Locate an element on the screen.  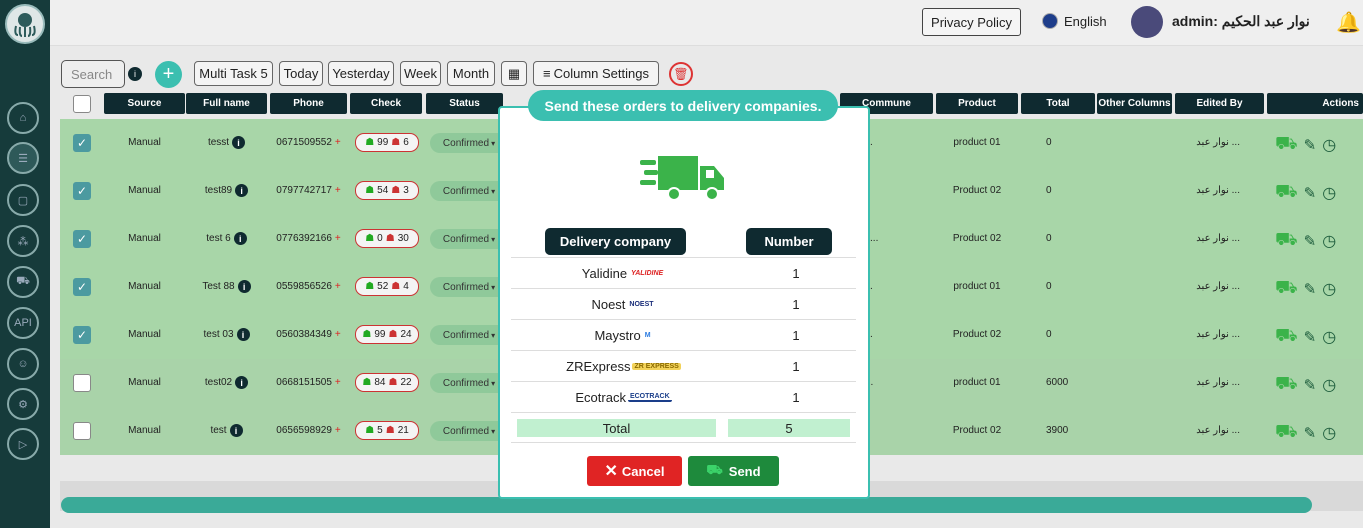
company-name: Maystro is located at coordinates (617, 335).